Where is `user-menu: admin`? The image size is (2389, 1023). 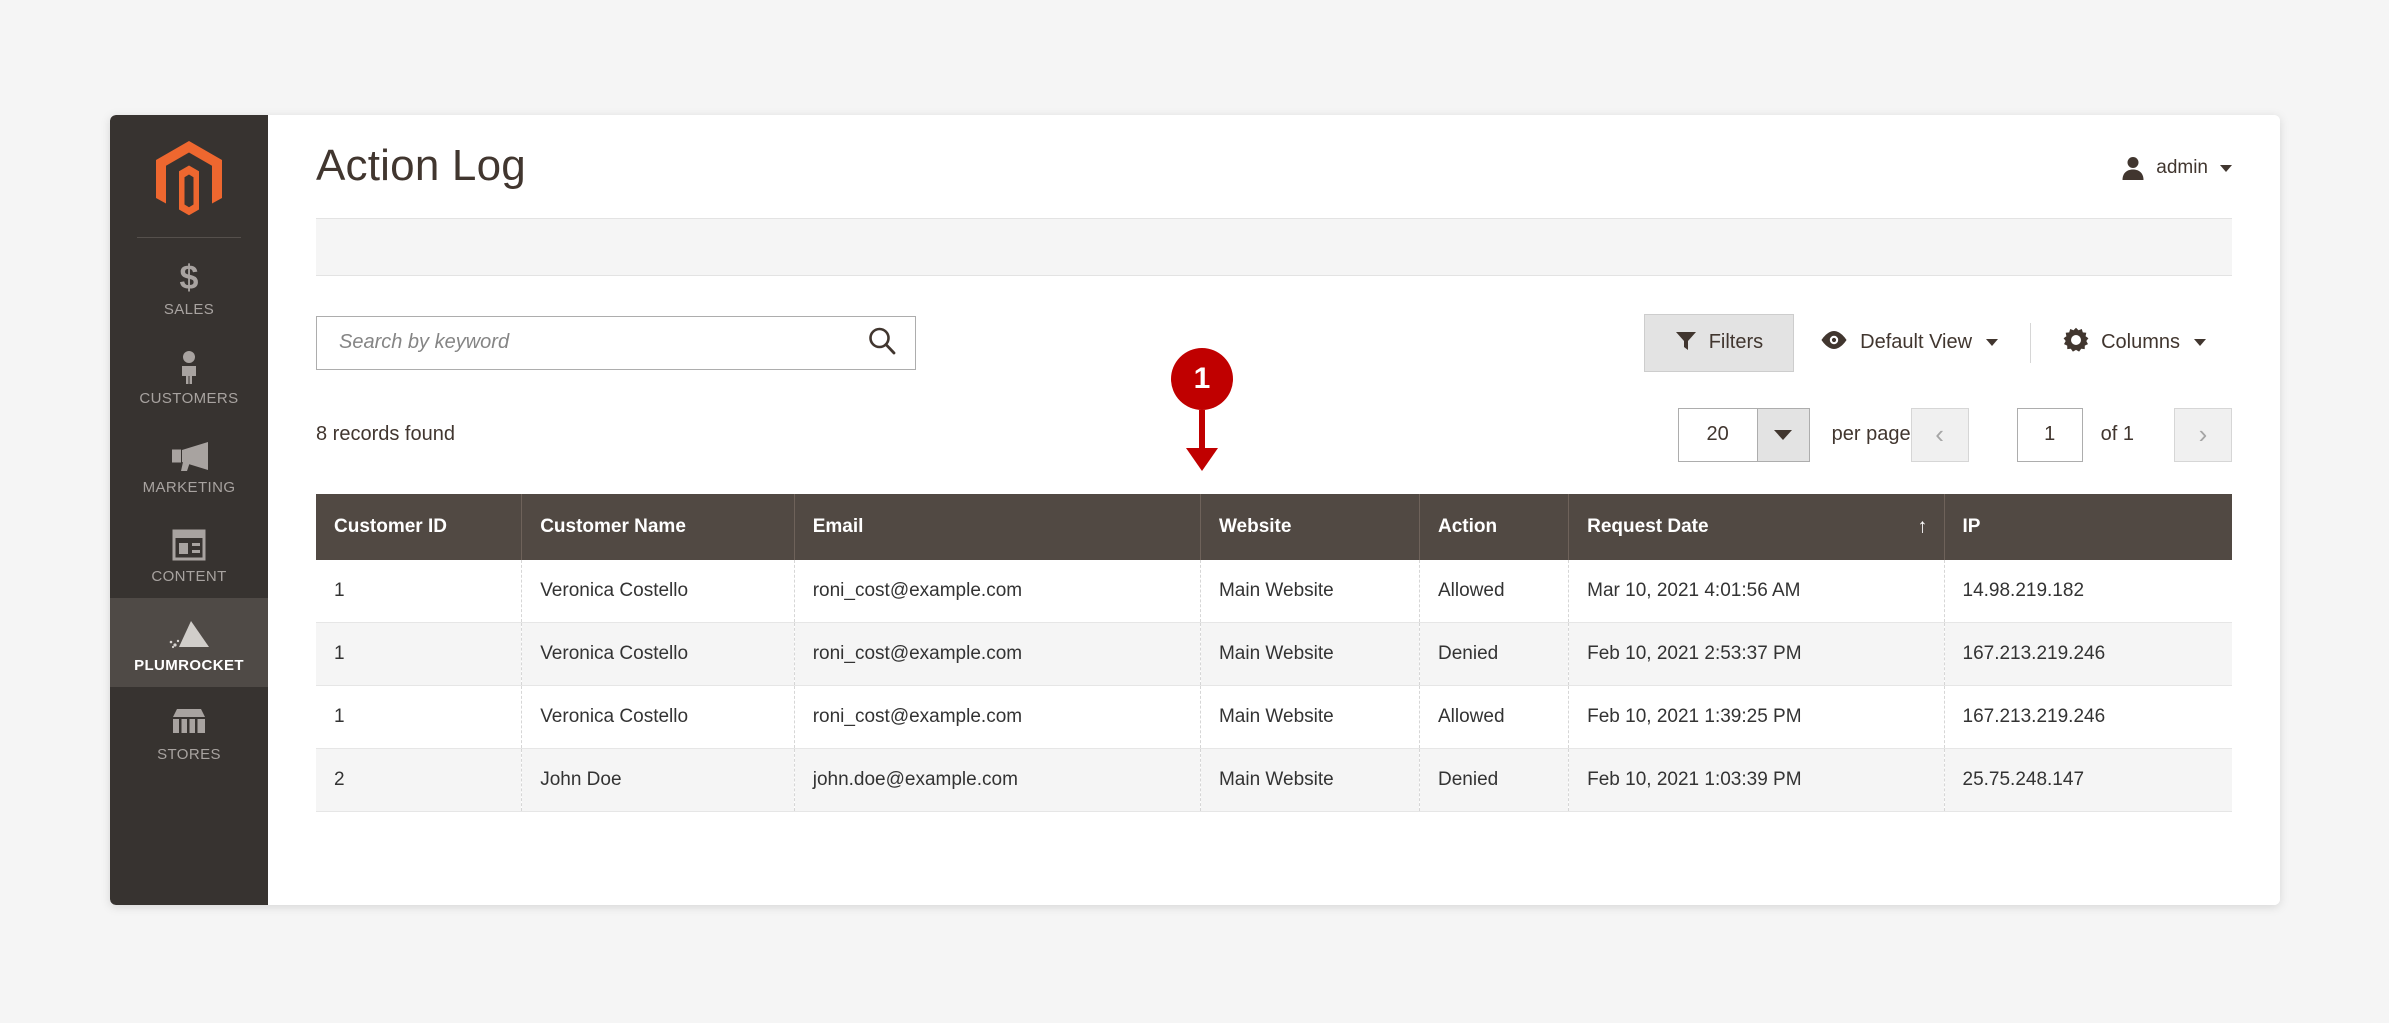 user-menu: admin is located at coordinates (2176, 168).